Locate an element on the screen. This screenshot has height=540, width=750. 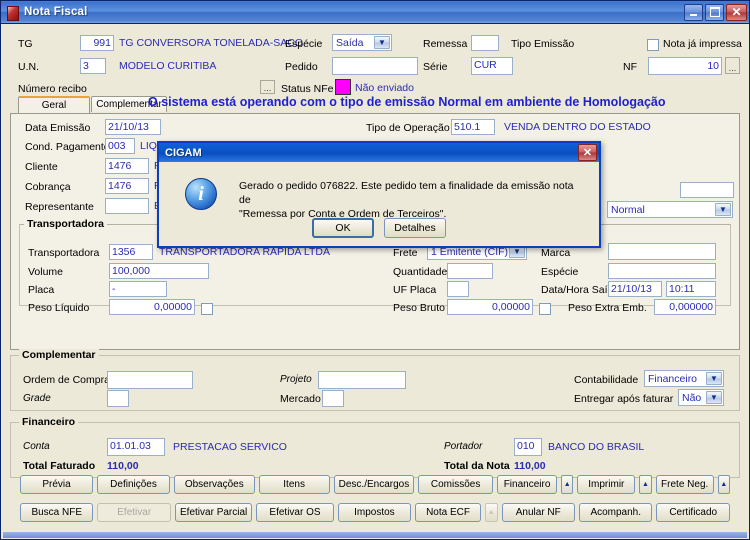
button-certificado: Certificado is located at coordinates (693, 512).